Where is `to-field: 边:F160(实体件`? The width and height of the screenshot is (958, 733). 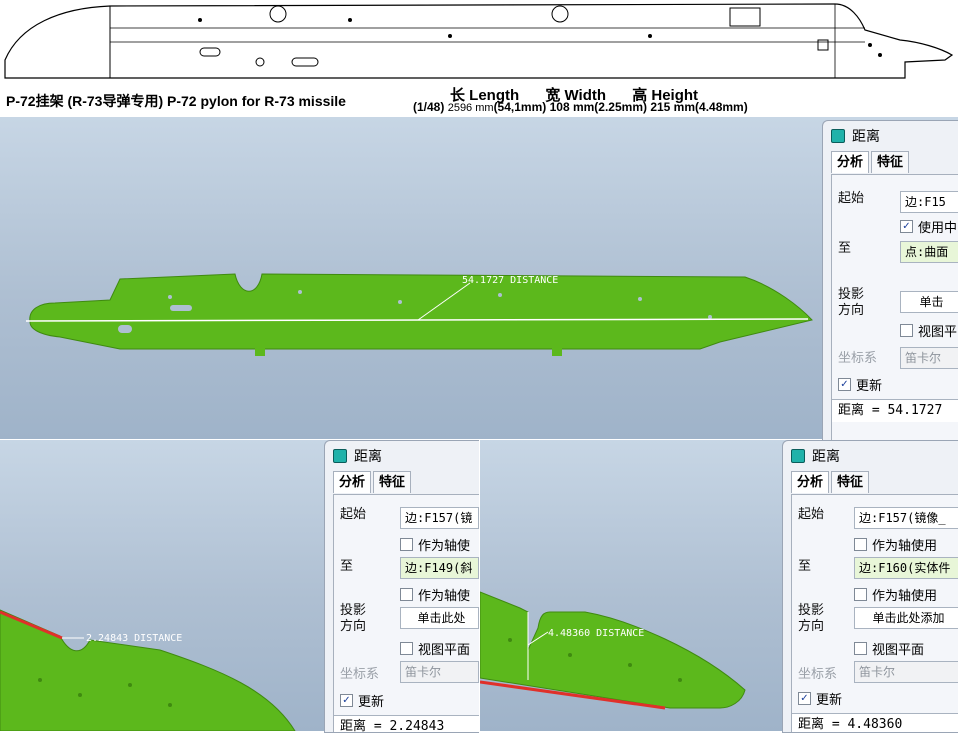
to-field: 边:F160(实体件 is located at coordinates (906, 568).